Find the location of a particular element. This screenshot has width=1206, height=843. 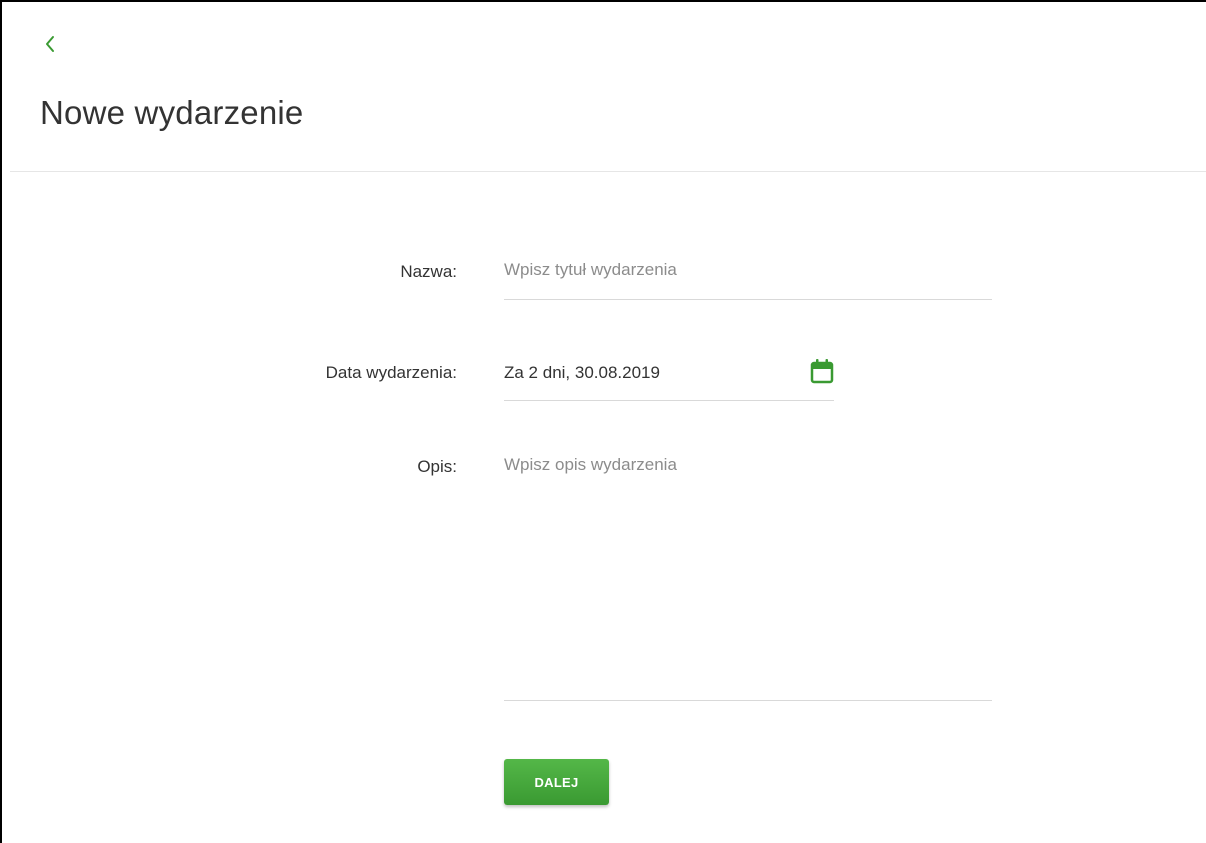

description-field-container is located at coordinates (748, 578).